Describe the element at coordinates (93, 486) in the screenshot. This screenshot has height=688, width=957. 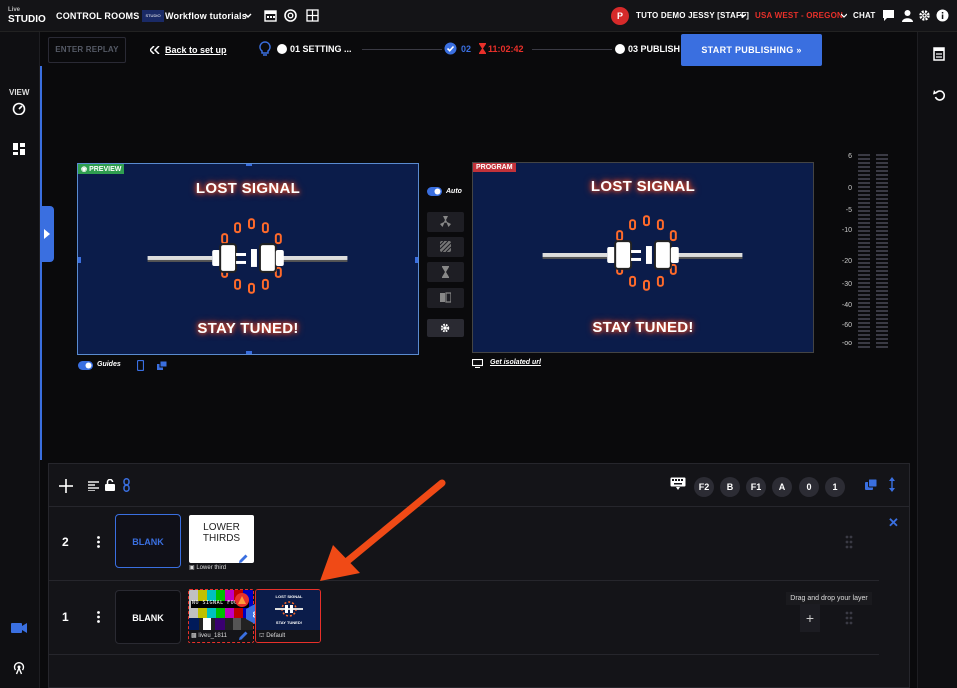
I see `align-left-icon` at that location.